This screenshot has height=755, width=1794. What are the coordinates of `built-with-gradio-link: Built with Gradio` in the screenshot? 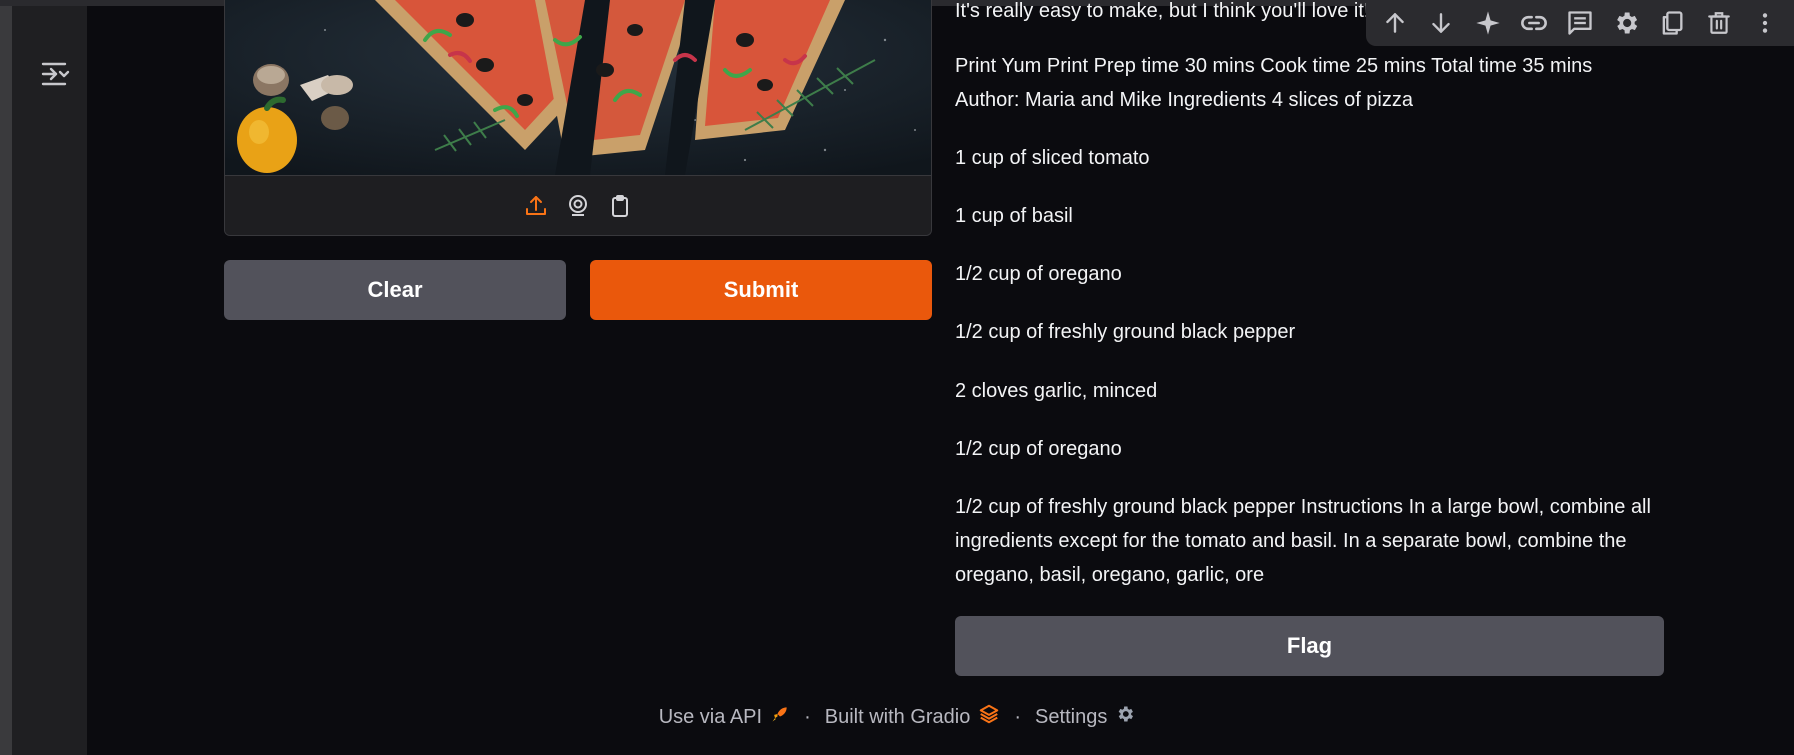 It's located at (913, 717).